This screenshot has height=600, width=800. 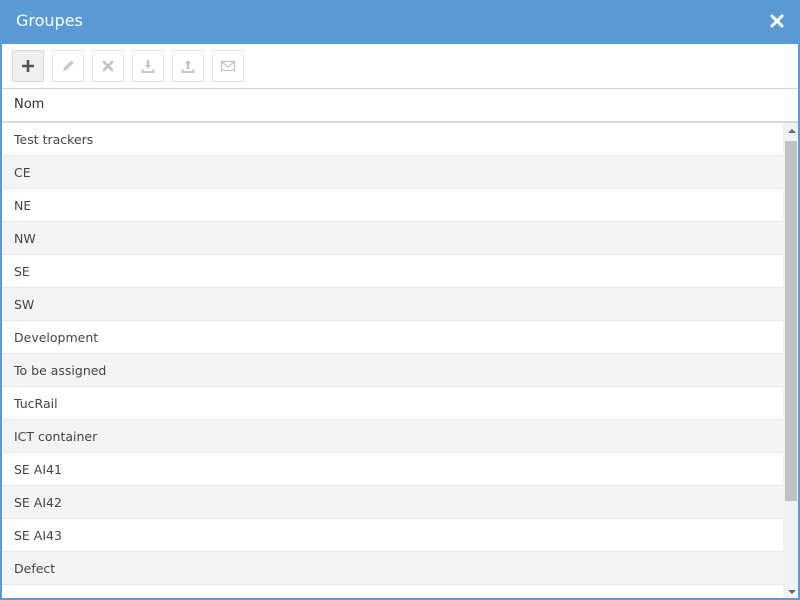 I want to click on row-label: SW, so click(x=24, y=304).